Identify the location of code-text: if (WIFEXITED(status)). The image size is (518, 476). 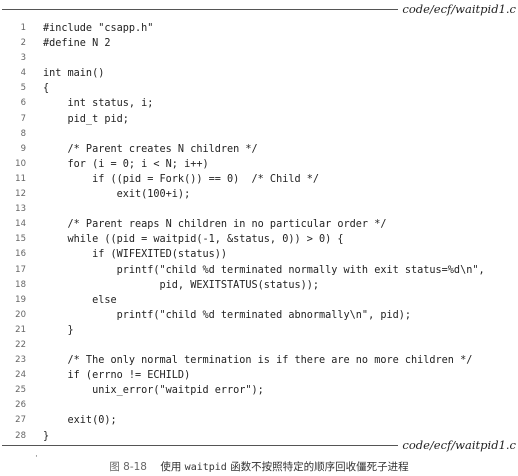
(135, 255).